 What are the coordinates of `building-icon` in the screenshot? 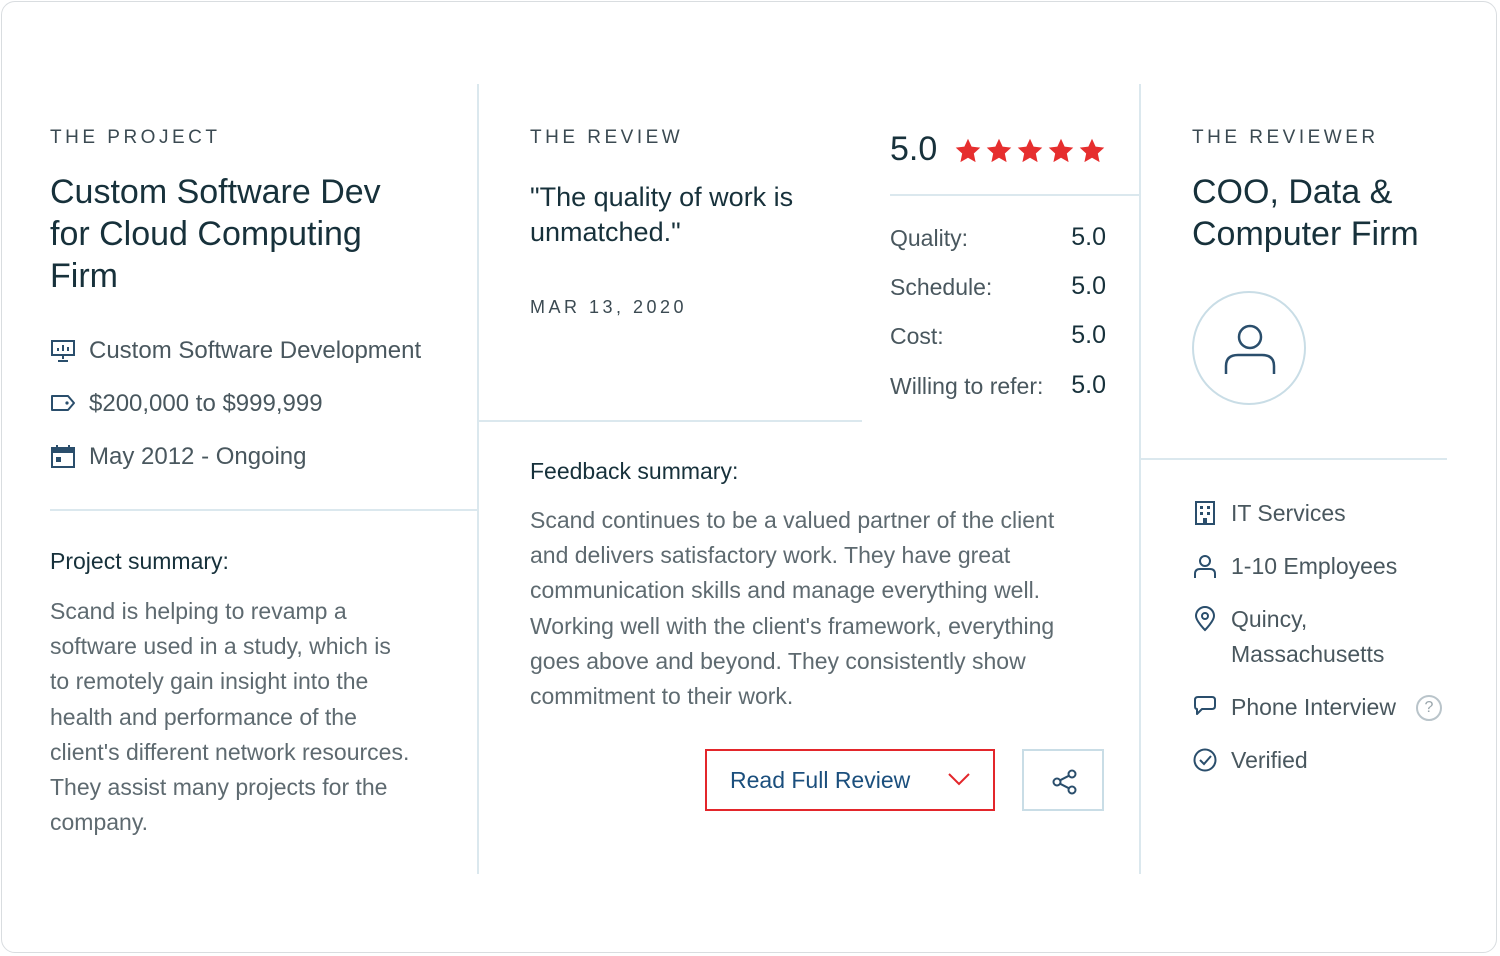 It's located at (1205, 513).